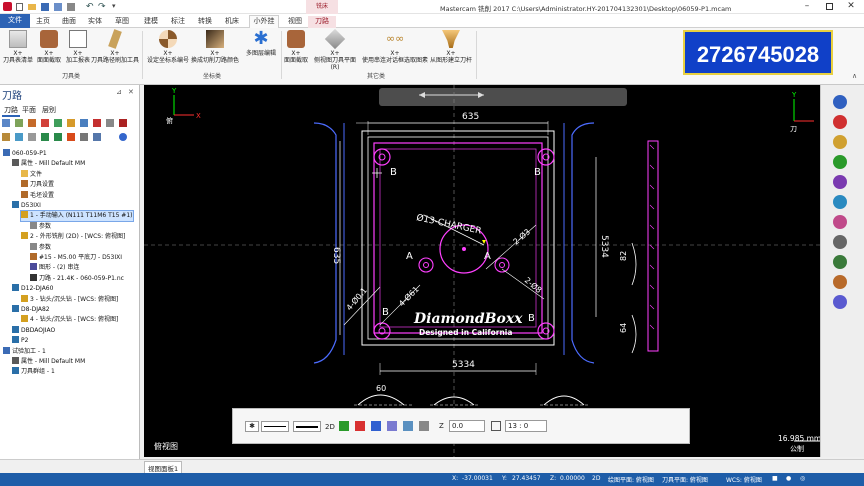  I want to click on tp-single-display-icon, so click(97, 137).